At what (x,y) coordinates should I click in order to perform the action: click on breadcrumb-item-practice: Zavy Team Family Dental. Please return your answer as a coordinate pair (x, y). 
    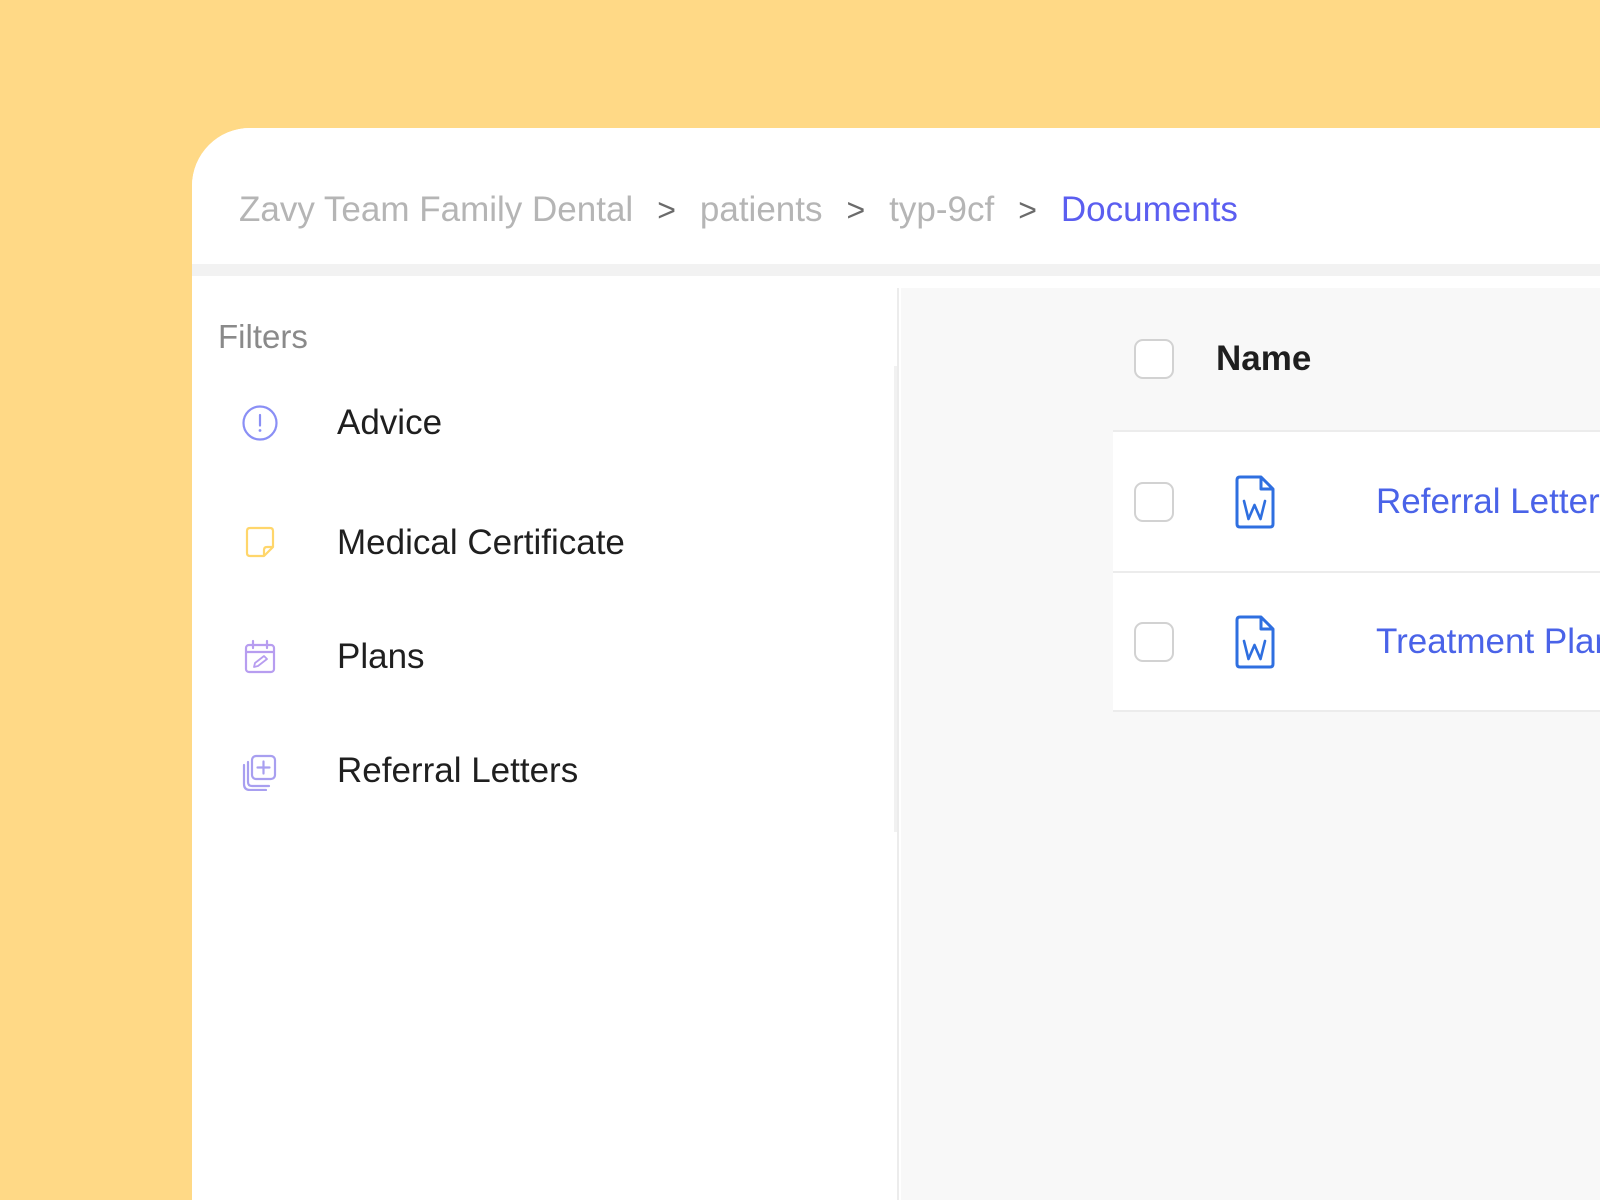
    Looking at the image, I should click on (436, 210).